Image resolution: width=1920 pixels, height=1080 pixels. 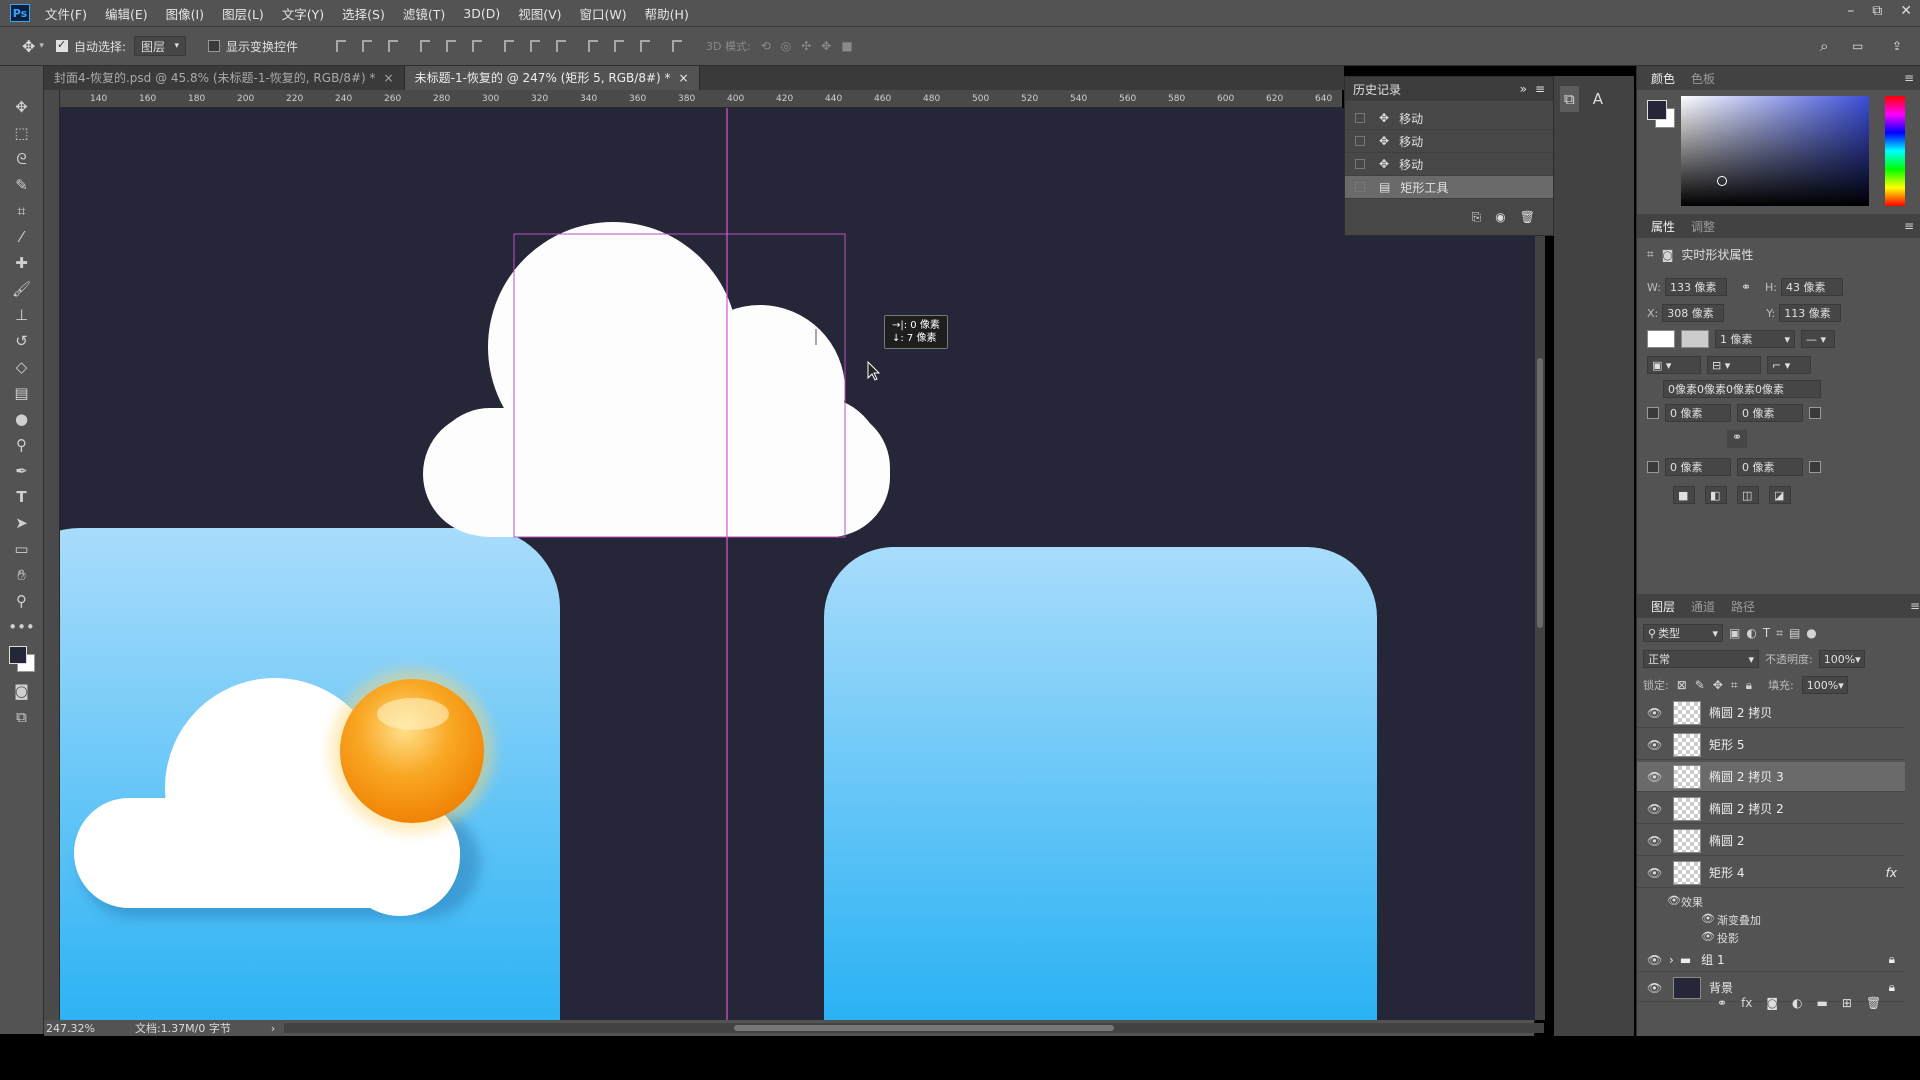 I want to click on scroll-thumb, so click(x=924, y=1028).